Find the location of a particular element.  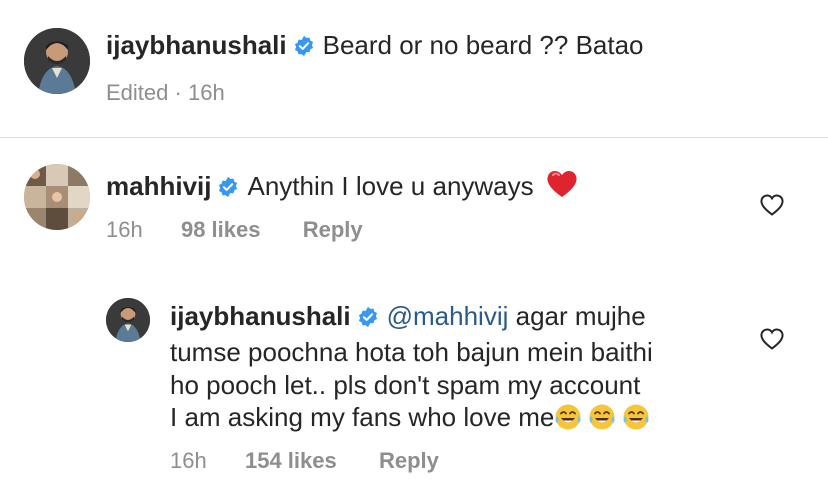

edited-label: Edited is located at coordinates (137, 92).